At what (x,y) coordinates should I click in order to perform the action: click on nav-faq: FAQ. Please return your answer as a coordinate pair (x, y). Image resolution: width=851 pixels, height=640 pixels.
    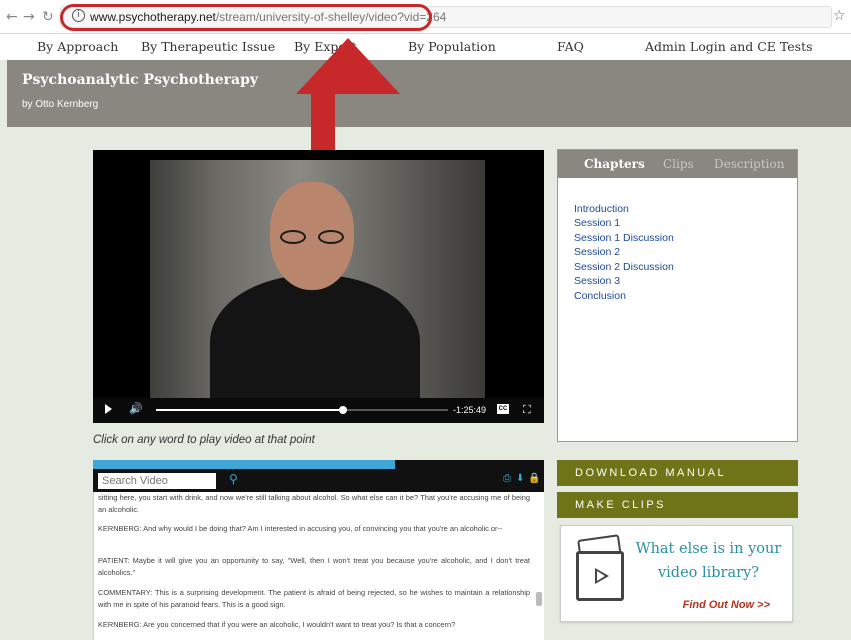
    Looking at the image, I should click on (570, 46).